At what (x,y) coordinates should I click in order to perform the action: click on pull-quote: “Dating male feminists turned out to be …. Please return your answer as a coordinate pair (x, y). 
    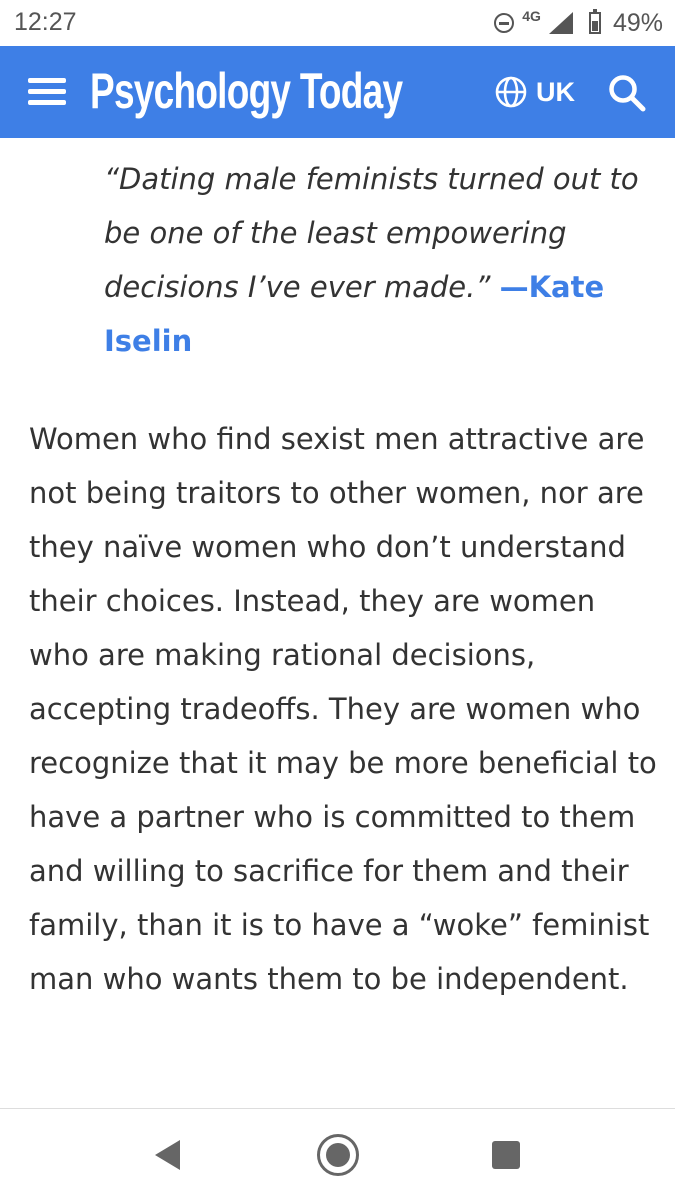
    Looking at the image, I should click on (376, 260).